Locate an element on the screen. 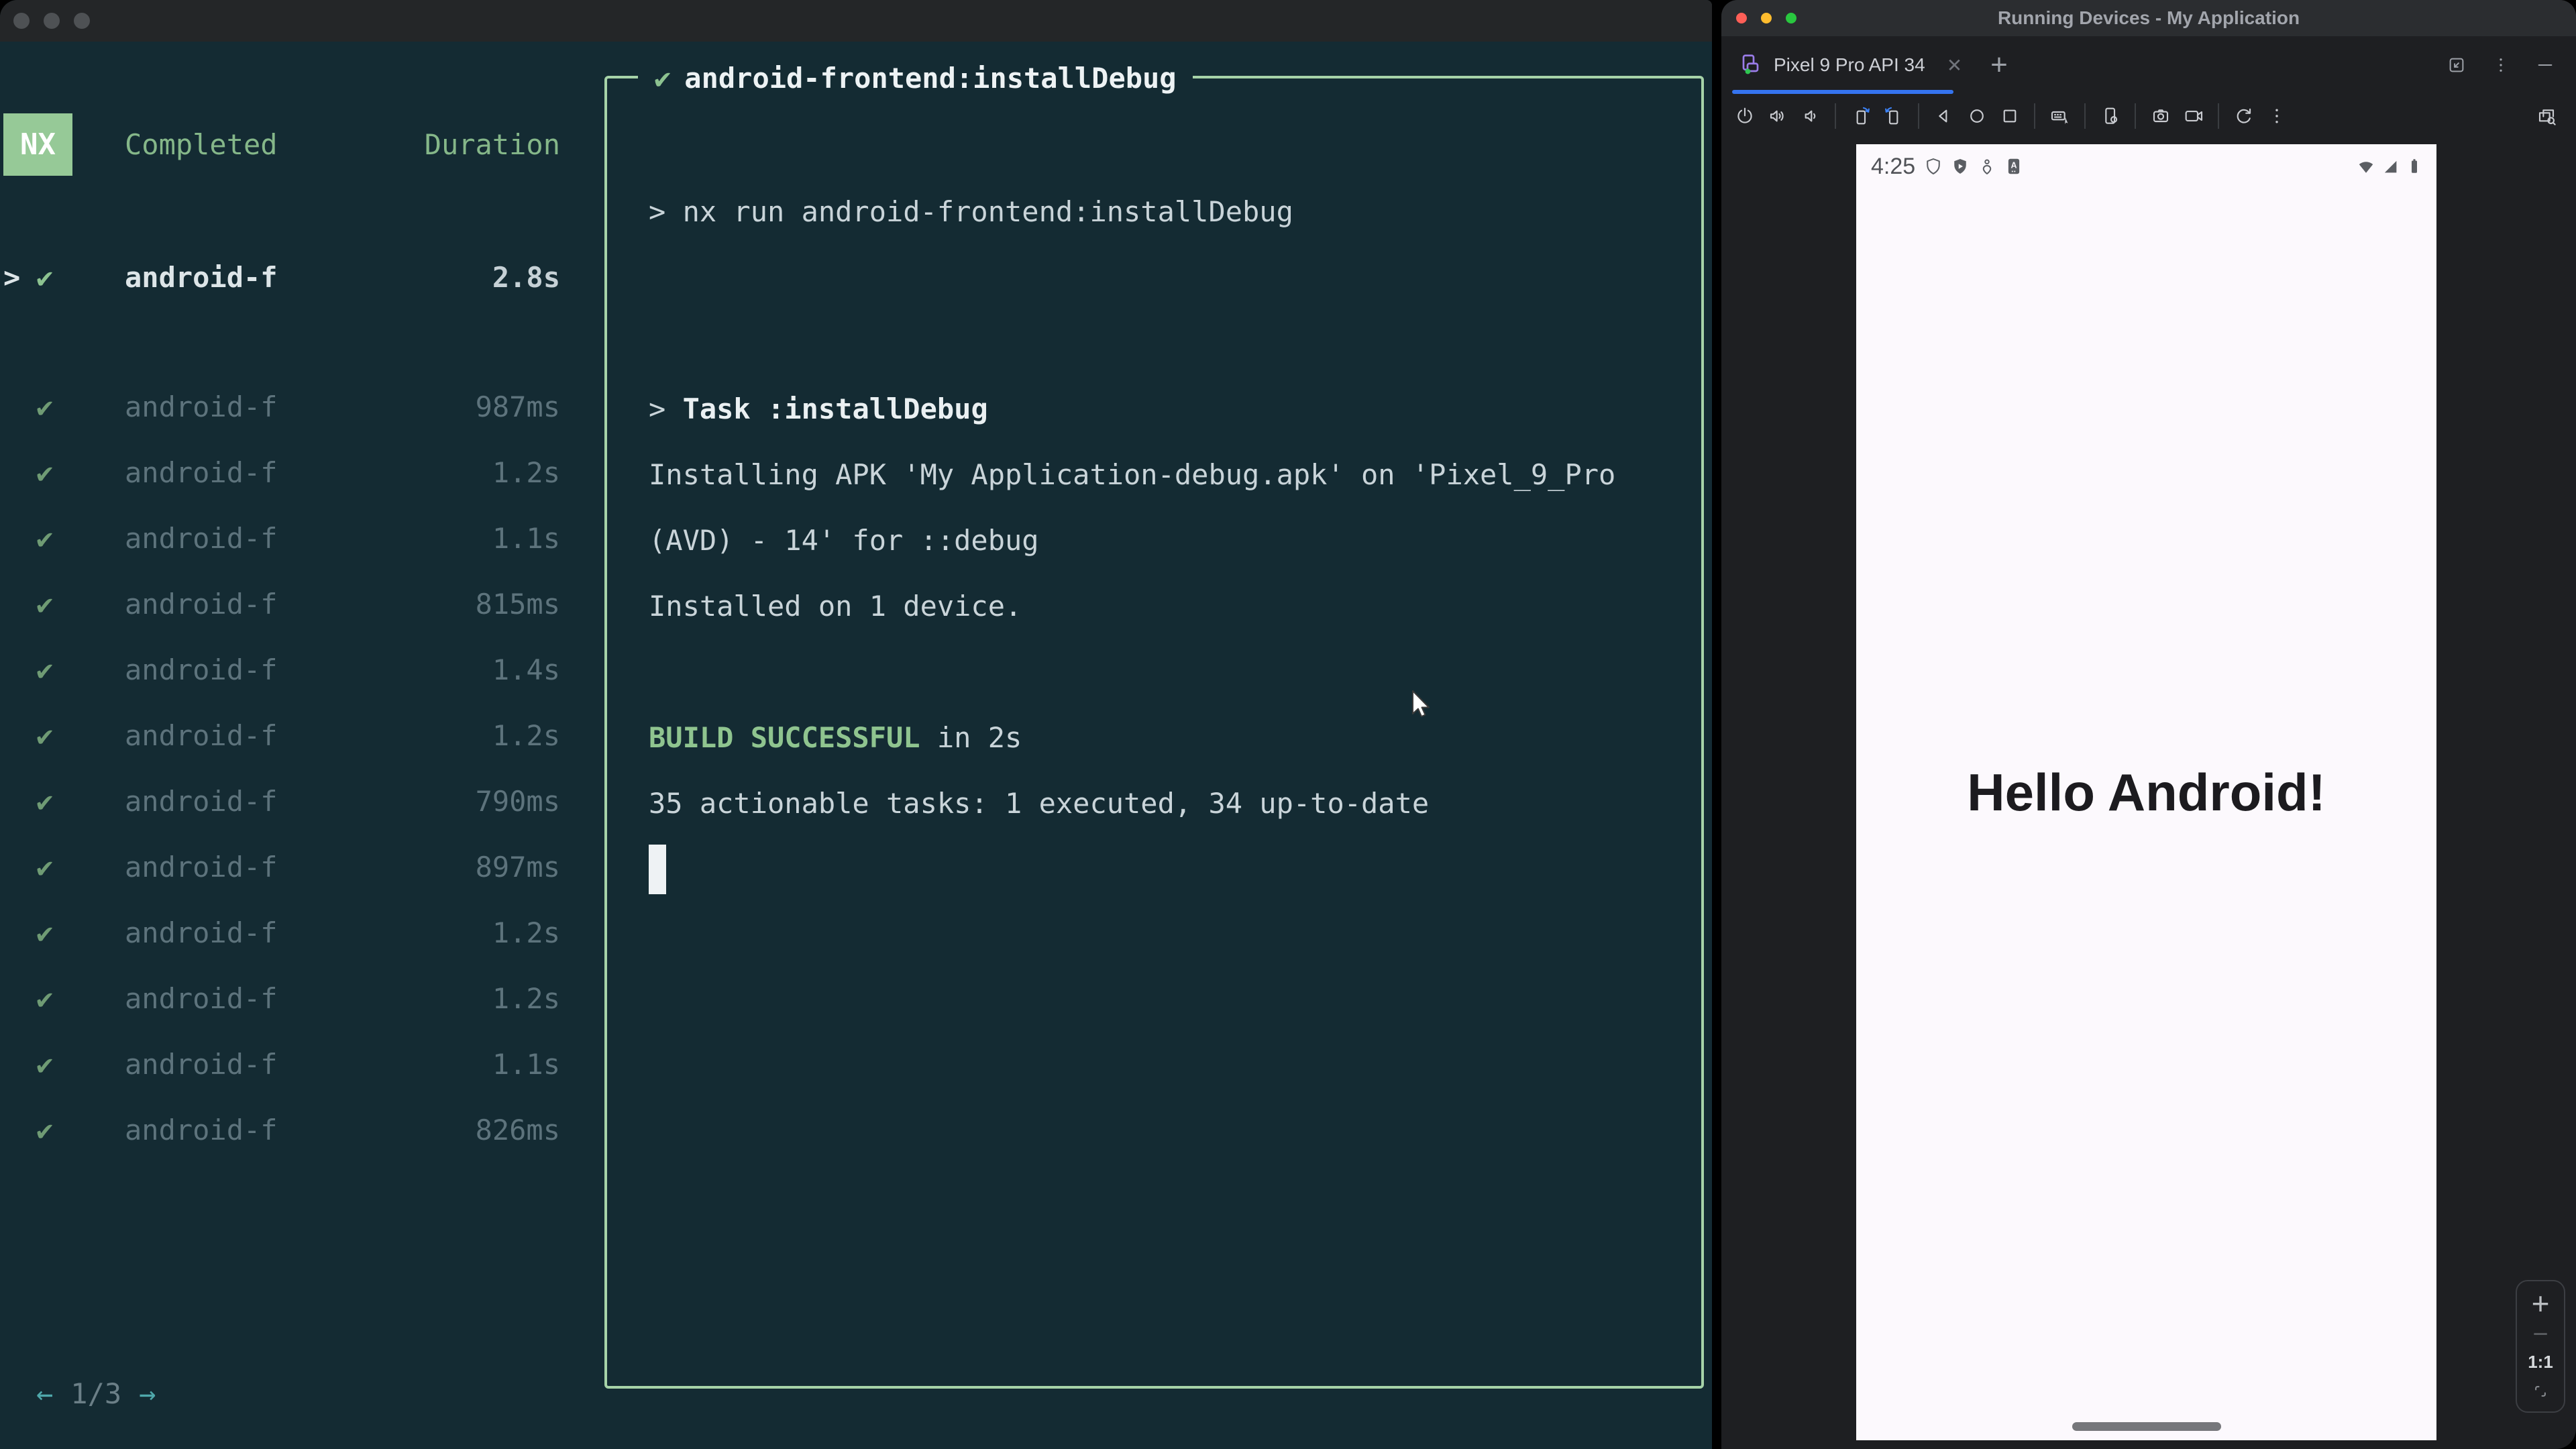  prev-page-arrow: ← is located at coordinates (44, 1393).